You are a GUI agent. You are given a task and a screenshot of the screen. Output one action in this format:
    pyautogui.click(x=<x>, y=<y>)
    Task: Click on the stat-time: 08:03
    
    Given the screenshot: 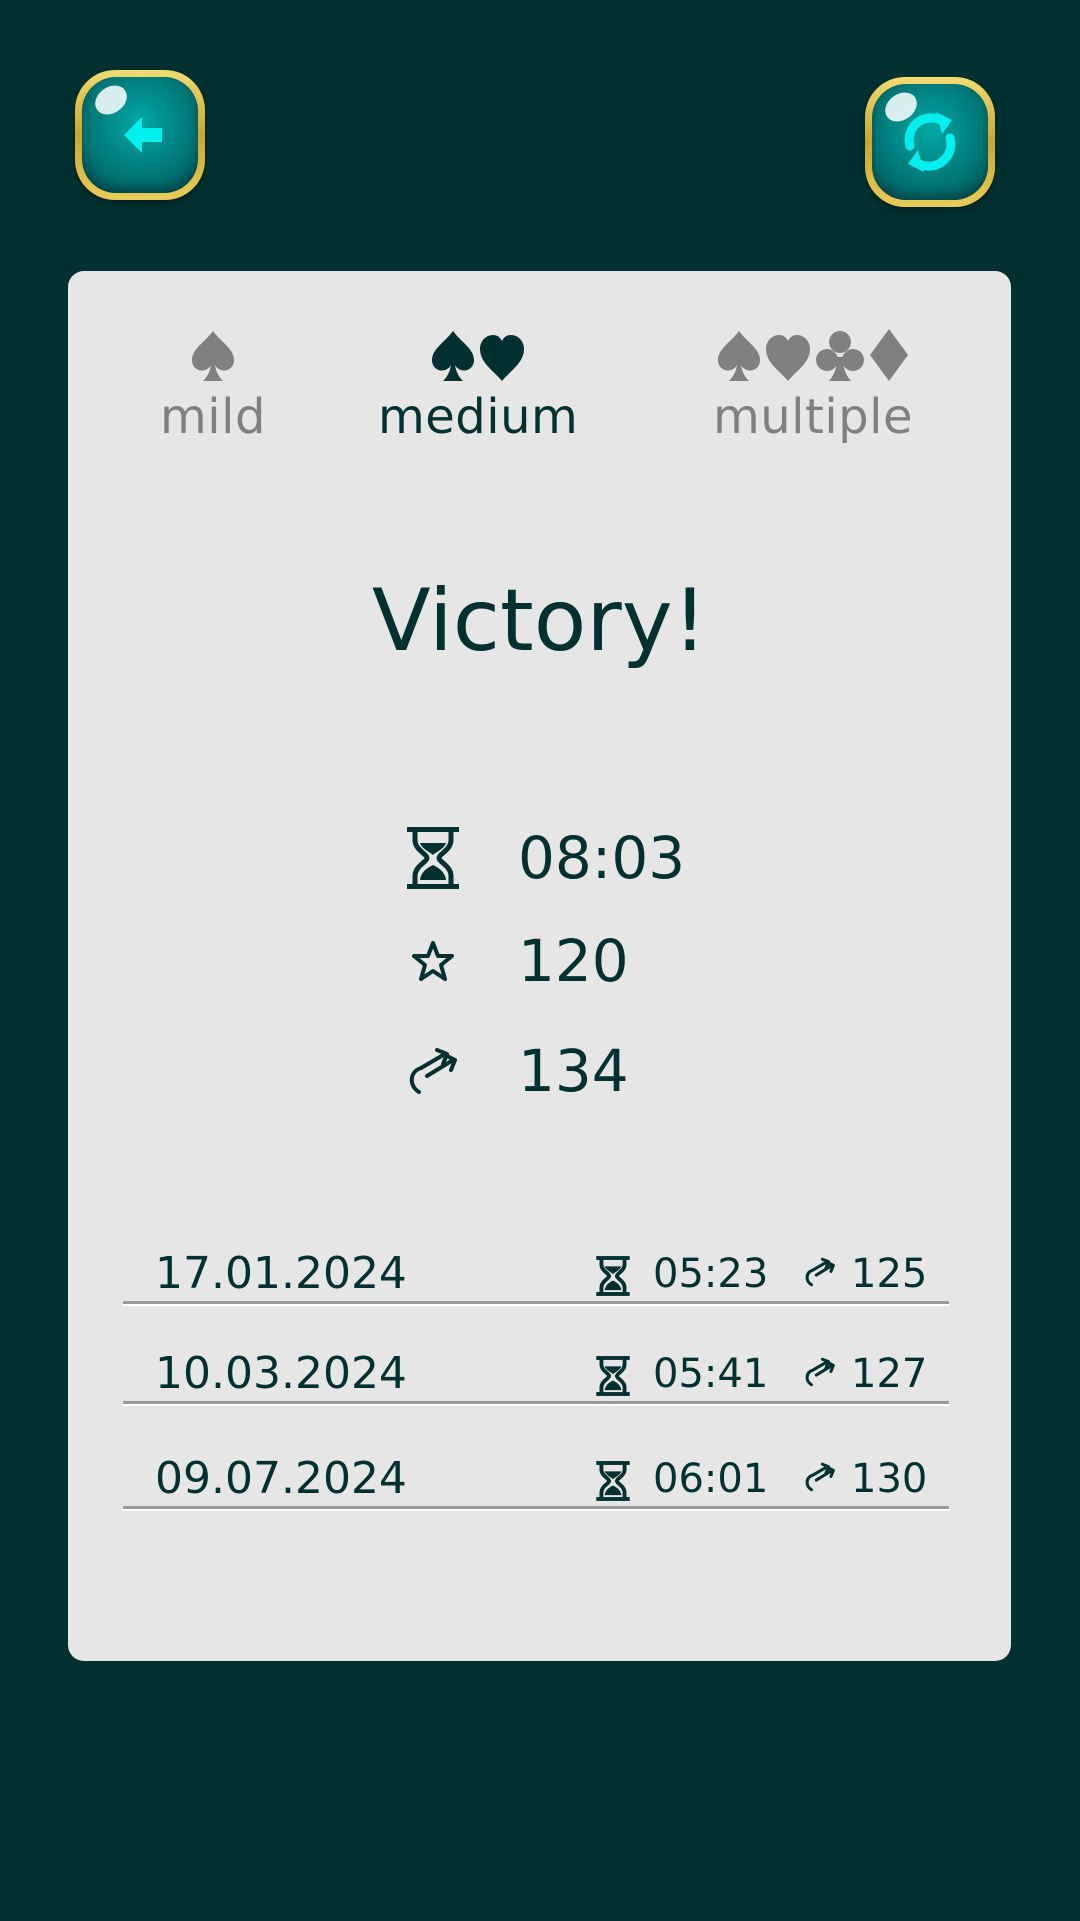 What is the action you would take?
    pyautogui.click(x=598, y=858)
    